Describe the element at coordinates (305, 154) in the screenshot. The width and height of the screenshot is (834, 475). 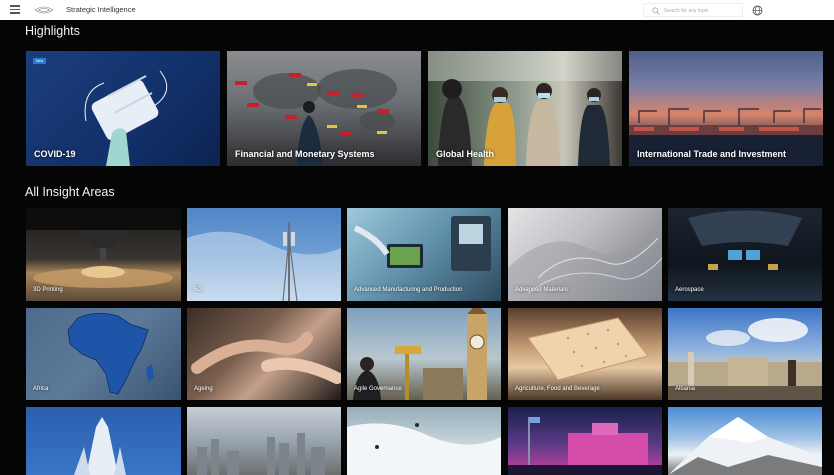
I see `tile-label: Financial and Monetary Systems` at that location.